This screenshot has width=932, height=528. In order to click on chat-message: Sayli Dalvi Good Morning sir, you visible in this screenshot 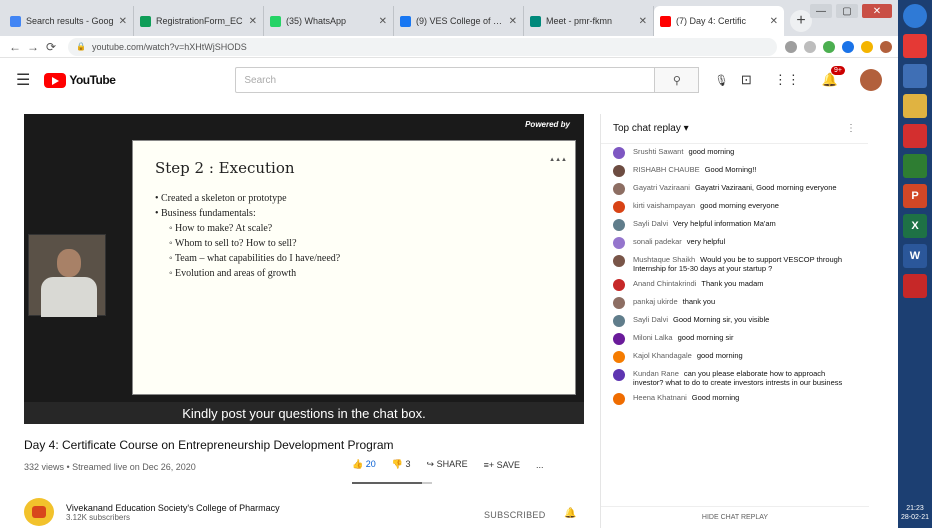, I will do `click(734, 321)`.